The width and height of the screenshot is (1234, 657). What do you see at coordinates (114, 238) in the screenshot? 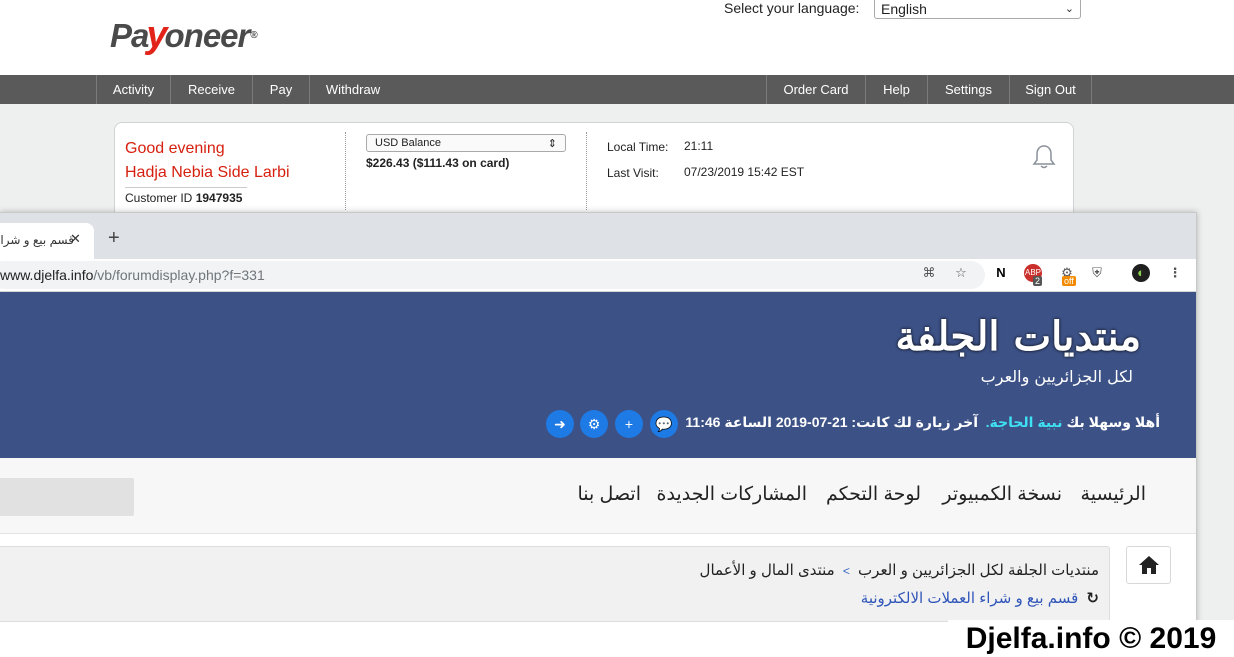
I see `new-tab-button: +` at bounding box center [114, 238].